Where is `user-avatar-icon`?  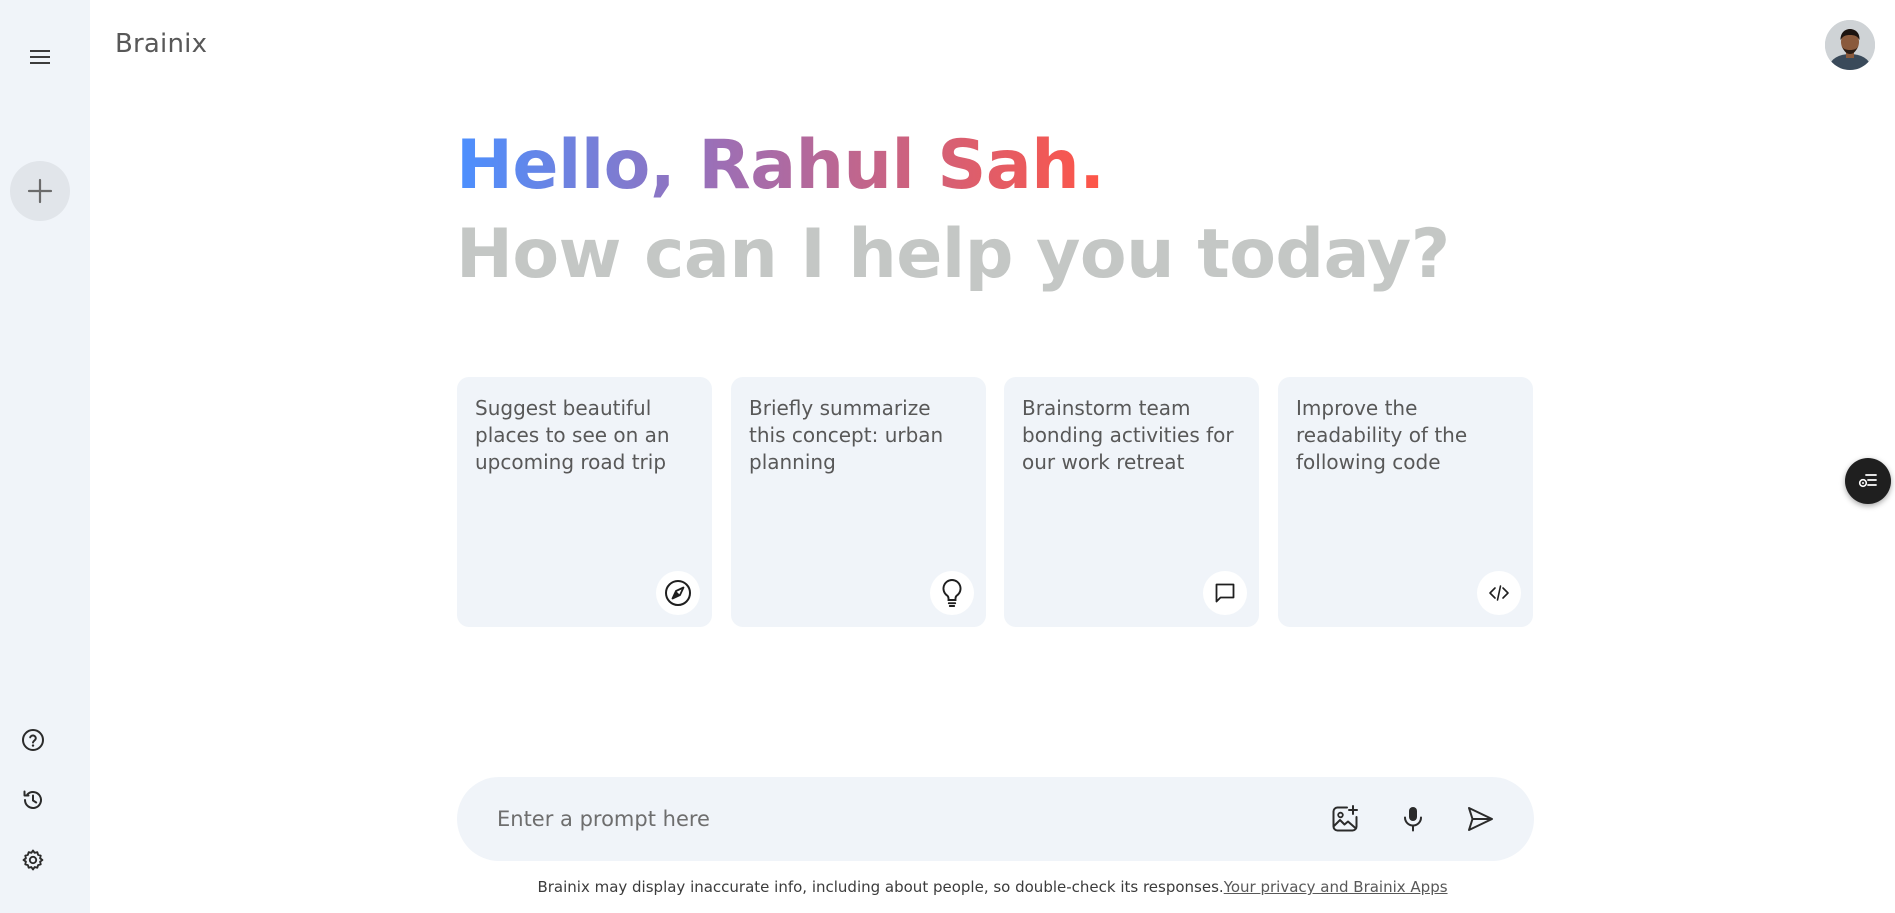 user-avatar-icon is located at coordinates (1850, 45).